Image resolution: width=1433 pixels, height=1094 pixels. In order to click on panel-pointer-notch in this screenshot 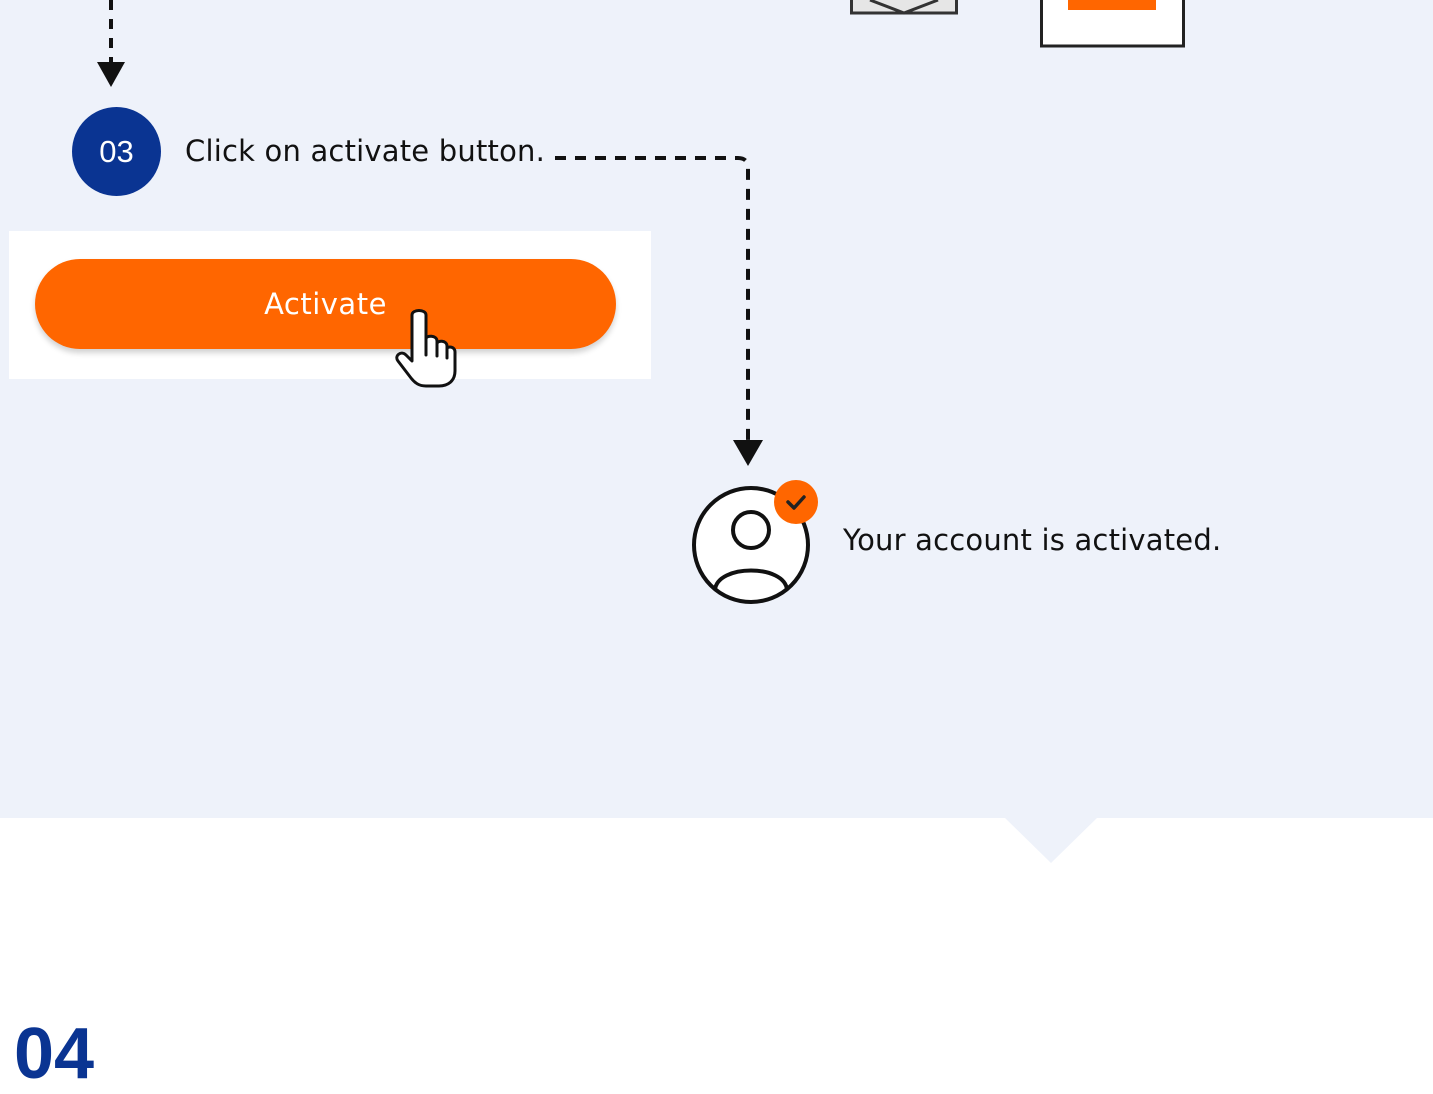, I will do `click(1051, 840)`.